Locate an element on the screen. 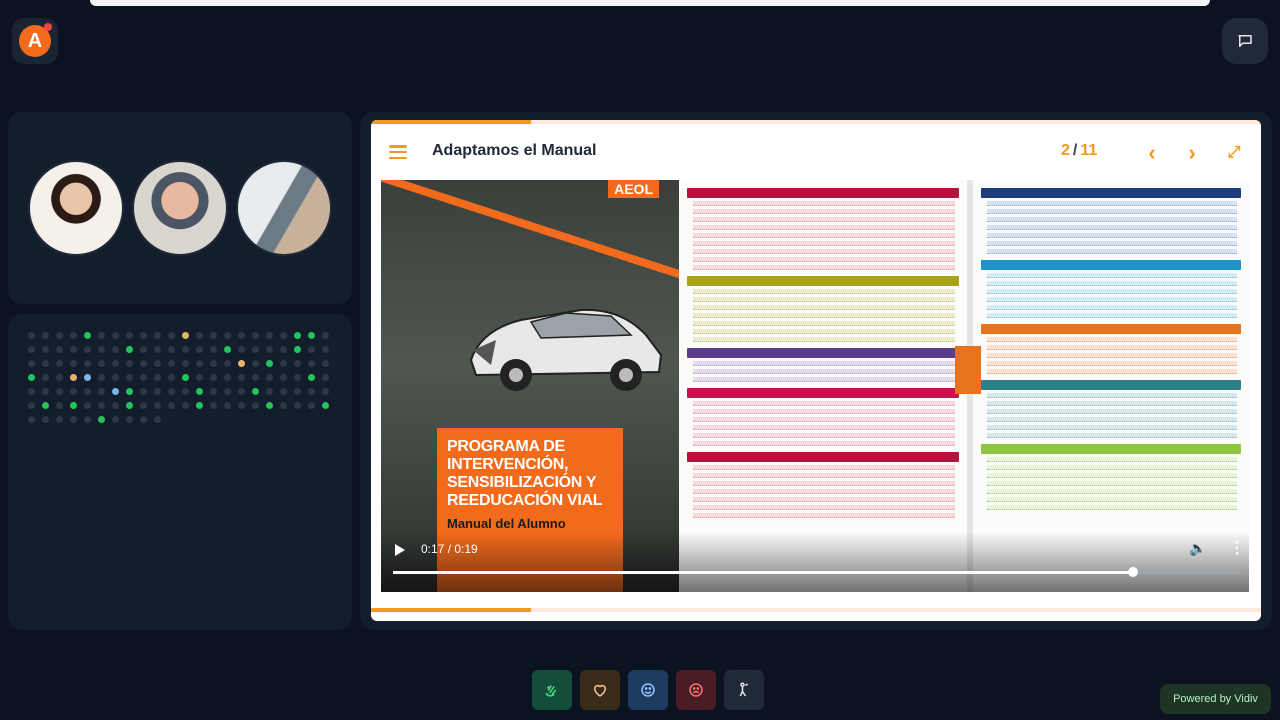 The image size is (1280, 720). sad-icon is located at coordinates (696, 690).